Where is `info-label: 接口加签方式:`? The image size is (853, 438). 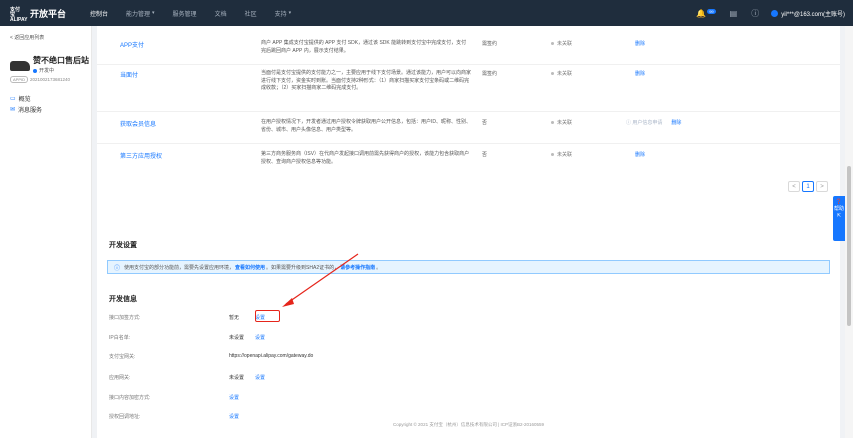 info-label: 接口加签方式: is located at coordinates (125, 318).